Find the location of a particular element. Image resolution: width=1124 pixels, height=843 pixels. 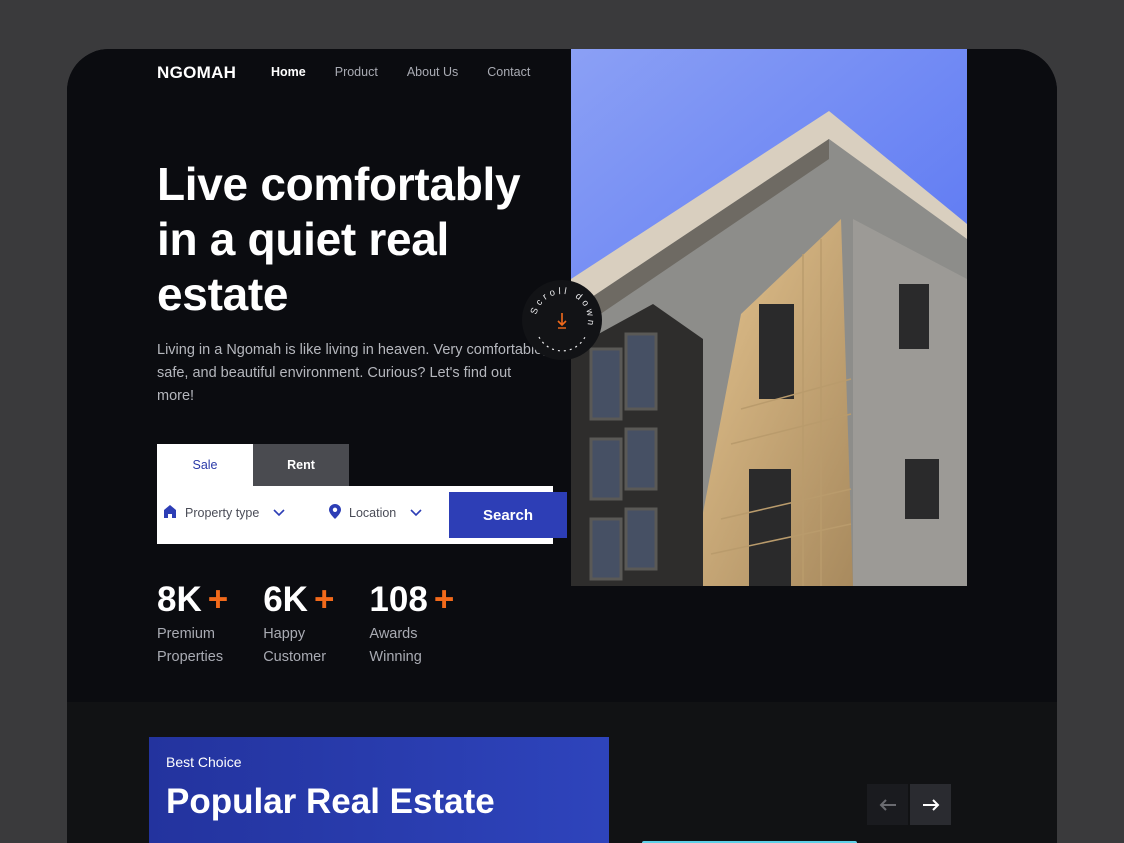

popular-header-card: Best Choice Popular Real Estate is located at coordinates (379, 790).